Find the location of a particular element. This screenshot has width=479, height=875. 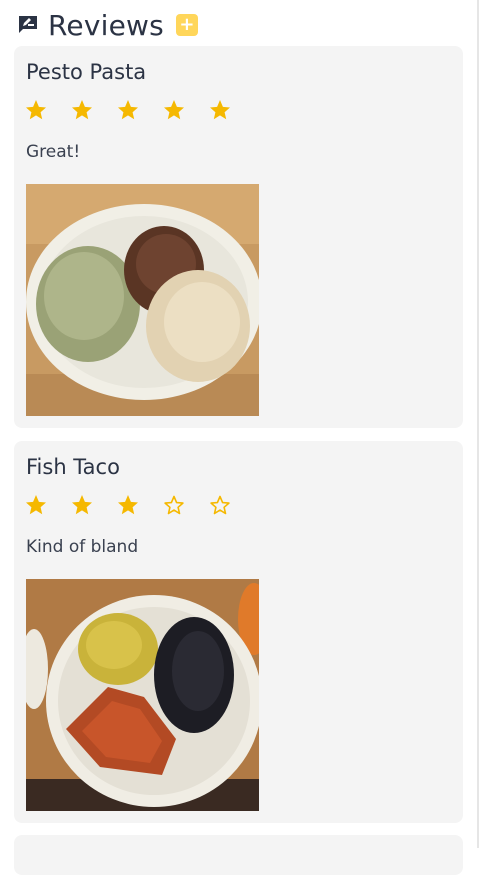

rate-review-icon is located at coordinates (28, 25).